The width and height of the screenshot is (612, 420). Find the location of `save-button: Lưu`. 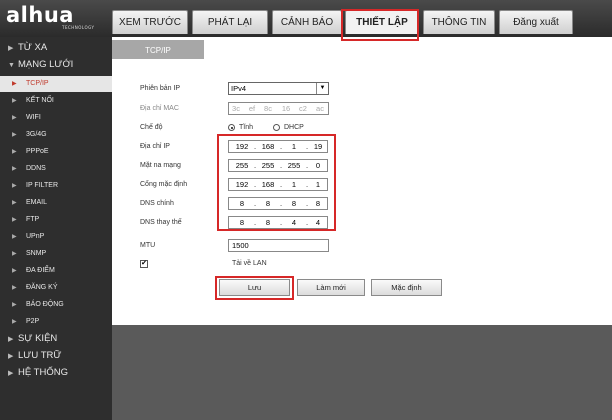

save-button: Lưu is located at coordinates (254, 287).